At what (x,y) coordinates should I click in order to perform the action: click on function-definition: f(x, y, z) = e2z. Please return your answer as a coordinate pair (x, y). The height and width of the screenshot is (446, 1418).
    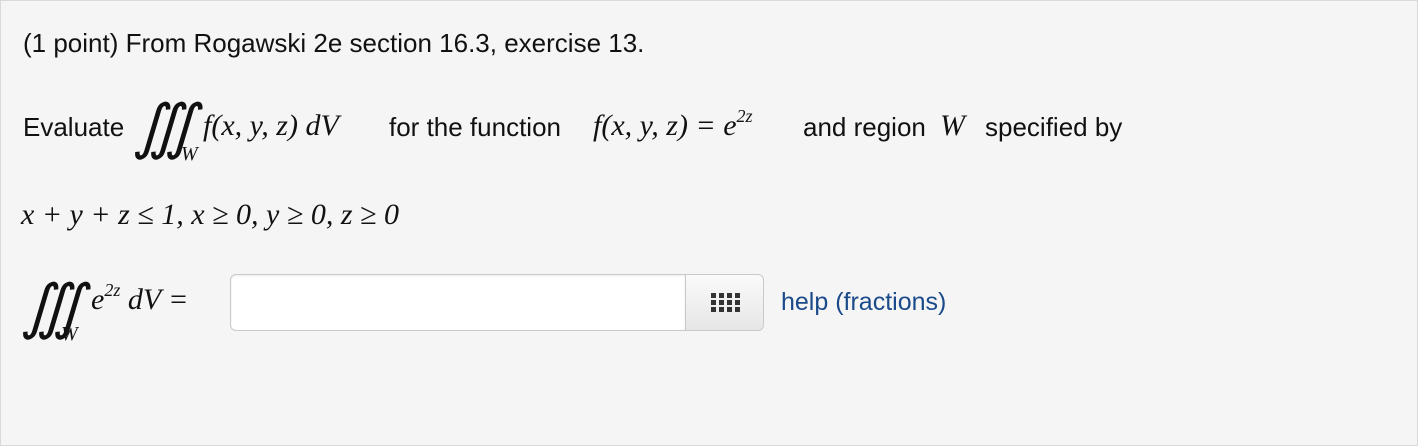
    Looking at the image, I should click on (673, 126).